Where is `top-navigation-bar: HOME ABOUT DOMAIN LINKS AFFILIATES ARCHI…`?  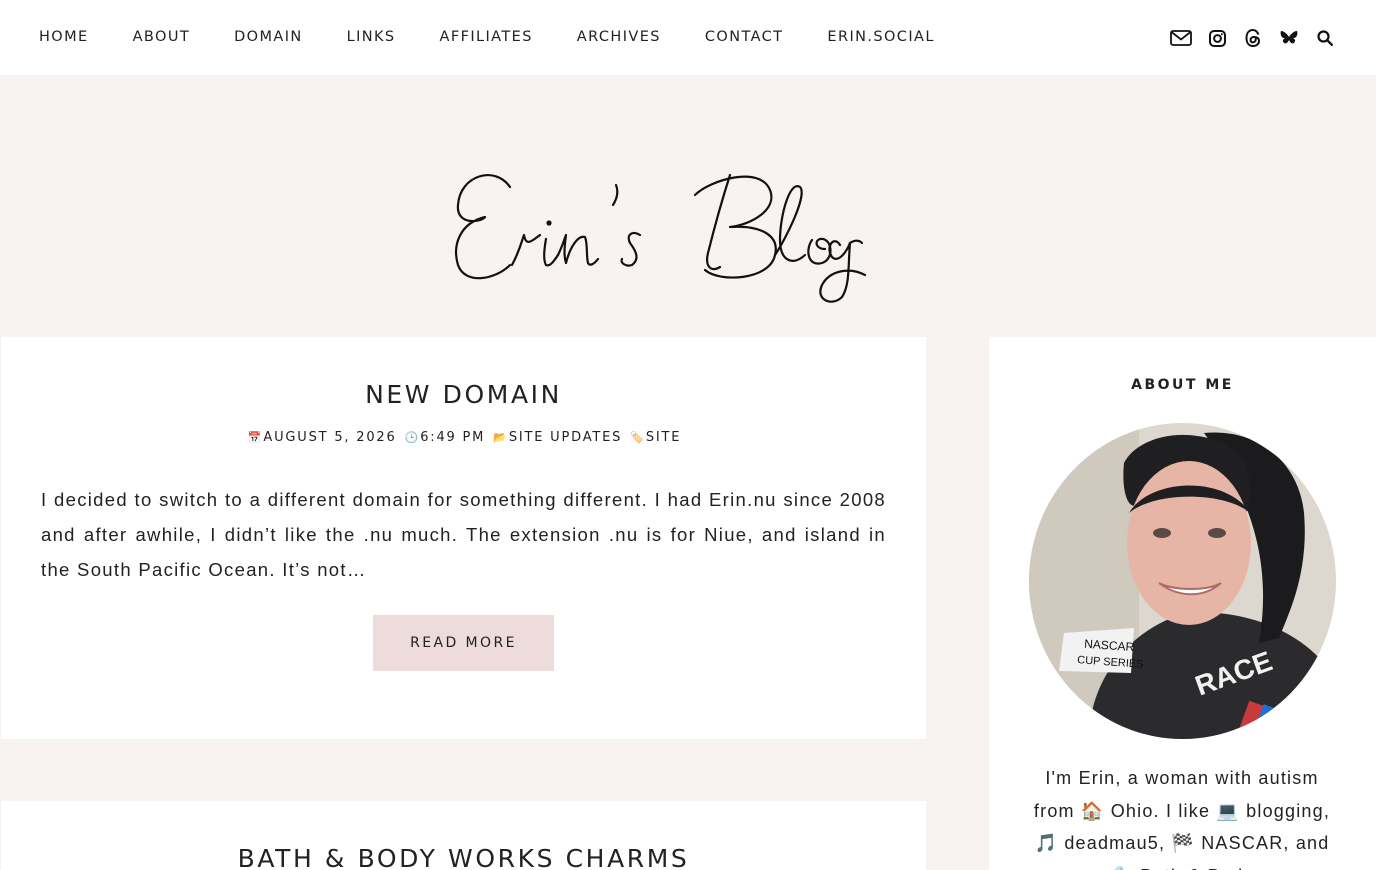 top-navigation-bar: HOME ABOUT DOMAIN LINKS AFFILIATES ARCHI… is located at coordinates (688, 37).